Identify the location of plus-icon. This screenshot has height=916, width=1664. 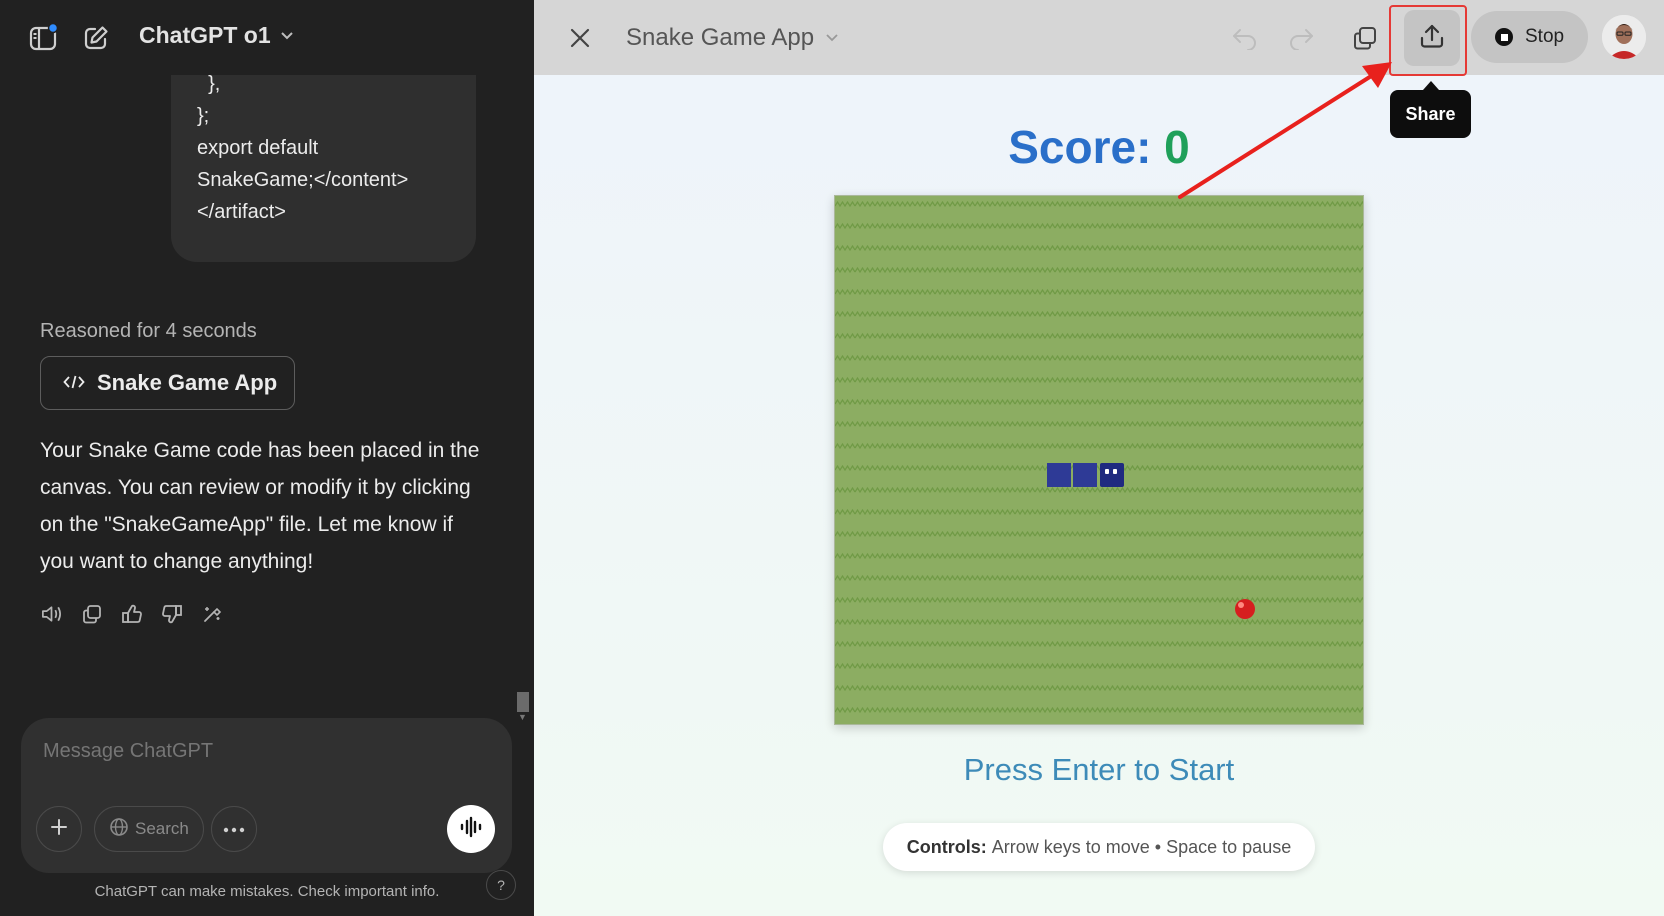
(59, 829).